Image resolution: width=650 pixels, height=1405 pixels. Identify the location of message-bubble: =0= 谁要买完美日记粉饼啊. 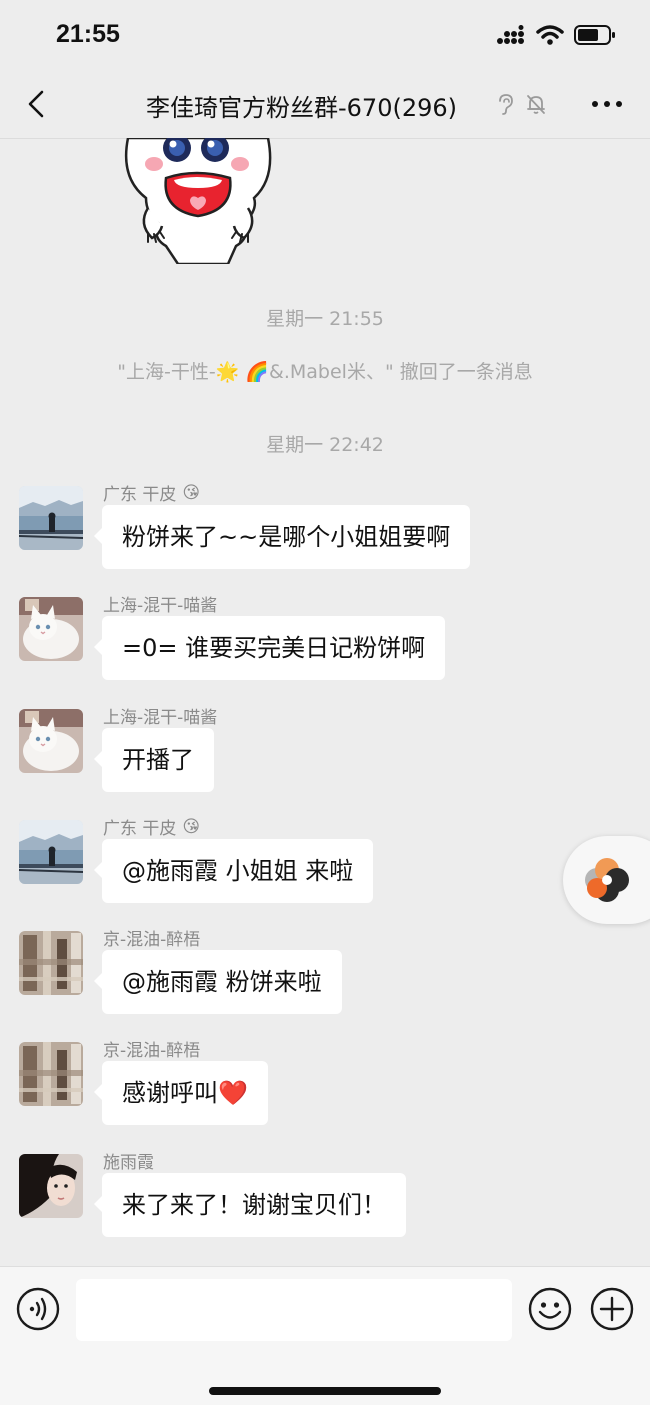
(269, 648).